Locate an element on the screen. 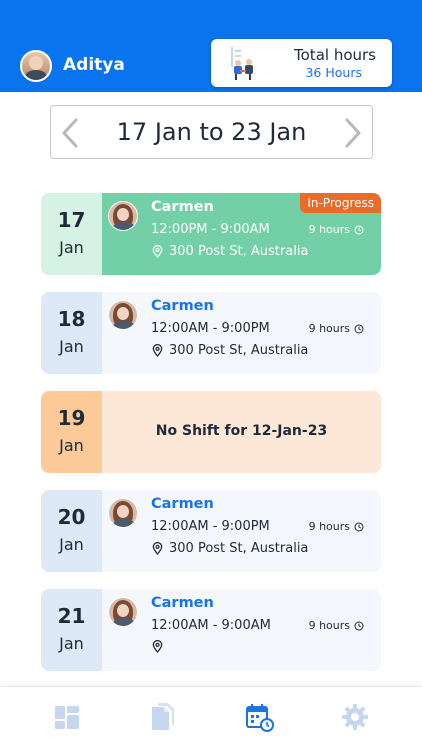 The width and height of the screenshot is (422, 750). settings-gear-icon is located at coordinates (355, 717).